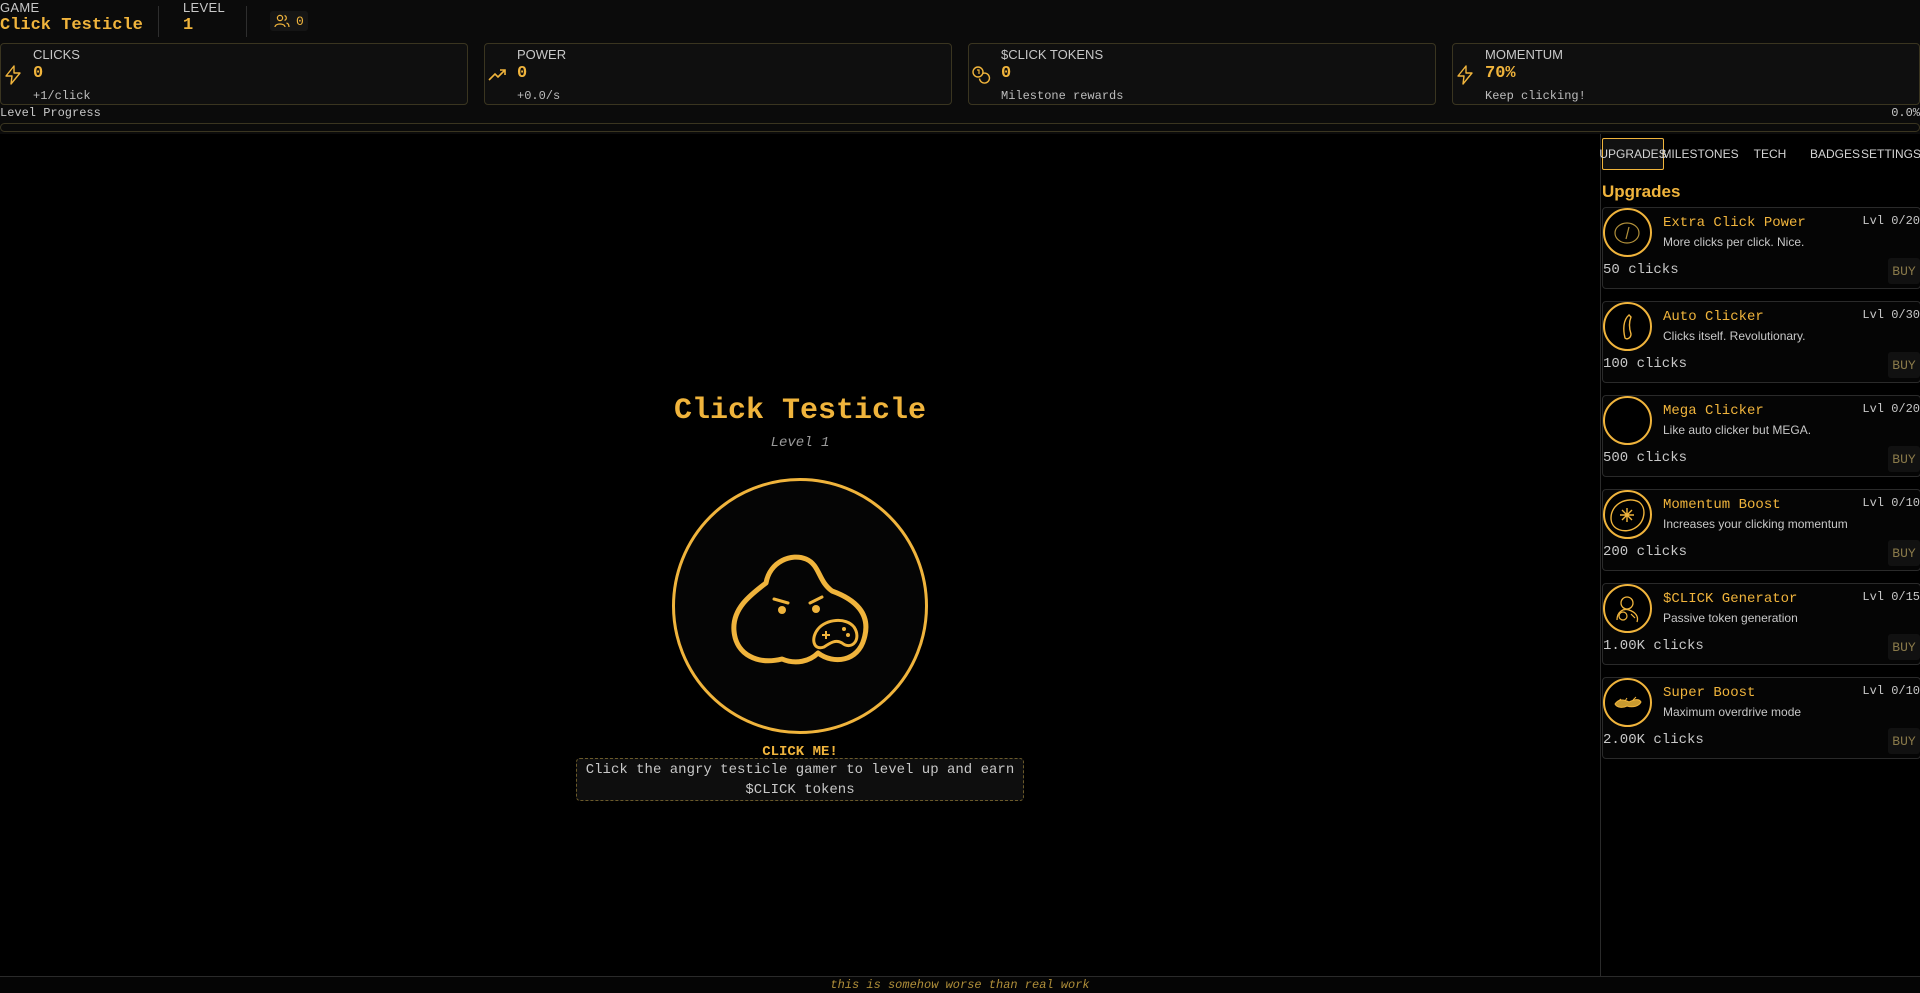 This screenshot has width=1920, height=993. What do you see at coordinates (800, 609) in the screenshot?
I see `angry-testicle-gamer-icon` at bounding box center [800, 609].